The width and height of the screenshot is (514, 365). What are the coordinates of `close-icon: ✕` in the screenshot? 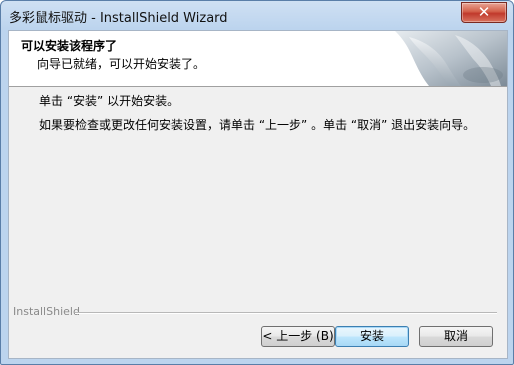 It's located at (484, 12).